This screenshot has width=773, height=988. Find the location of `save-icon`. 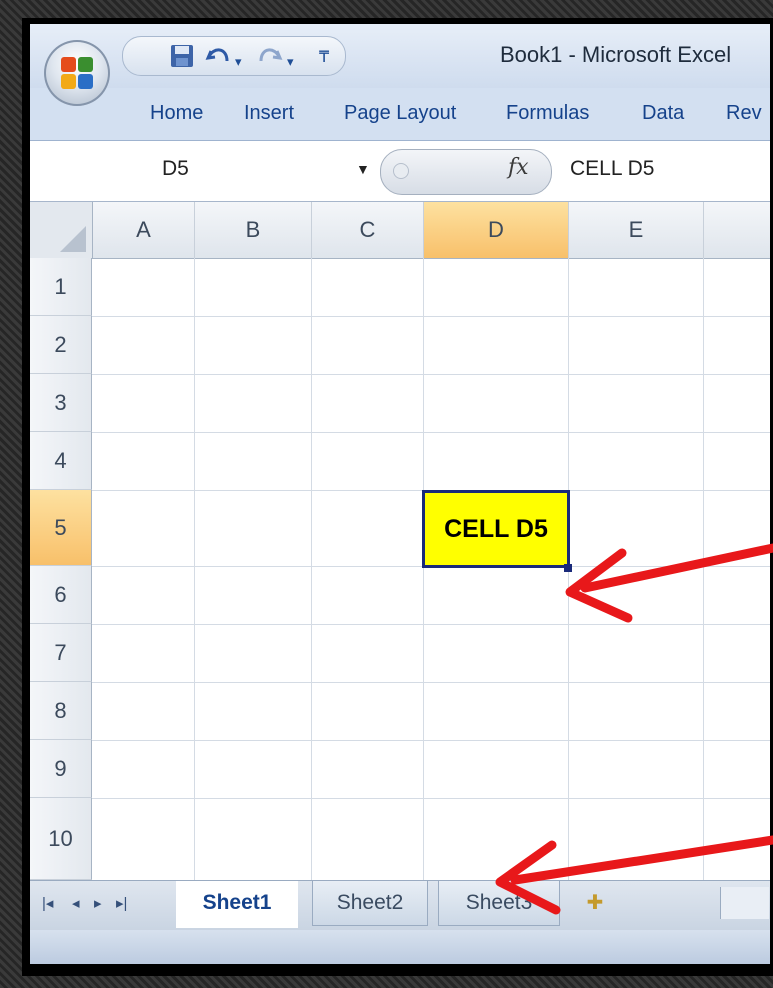

save-icon is located at coordinates (182, 59).